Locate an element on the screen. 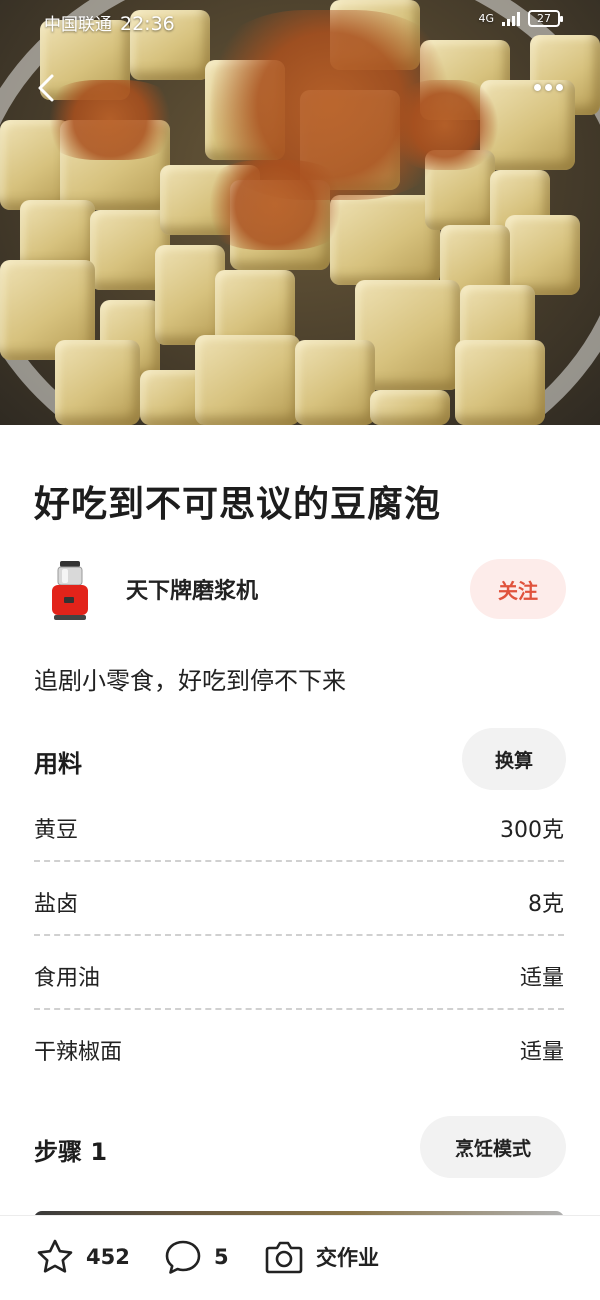 This screenshot has width=600, height=1300. ingredients-header: 用料 换算 is located at coordinates (300, 759).